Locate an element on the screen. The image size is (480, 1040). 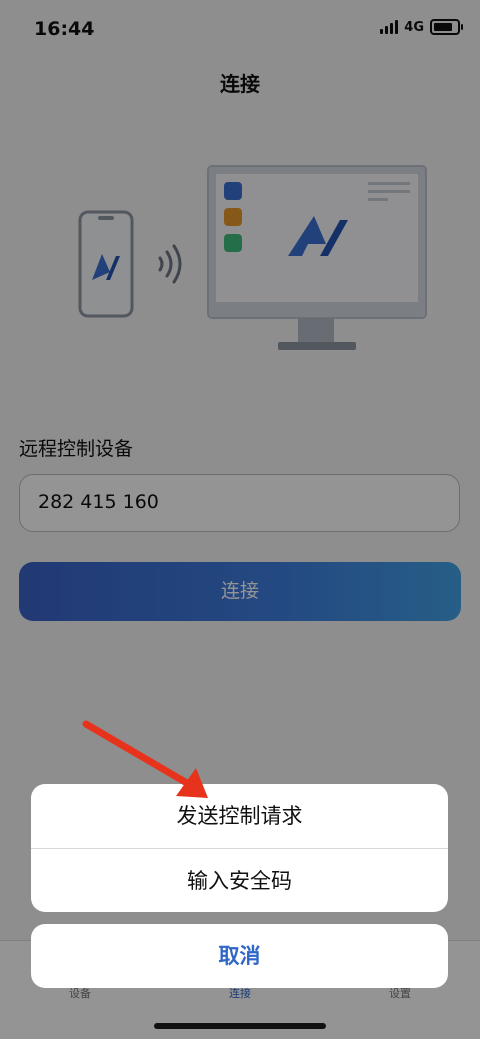
annotation-arrow-icon is located at coordinates (145, 759).